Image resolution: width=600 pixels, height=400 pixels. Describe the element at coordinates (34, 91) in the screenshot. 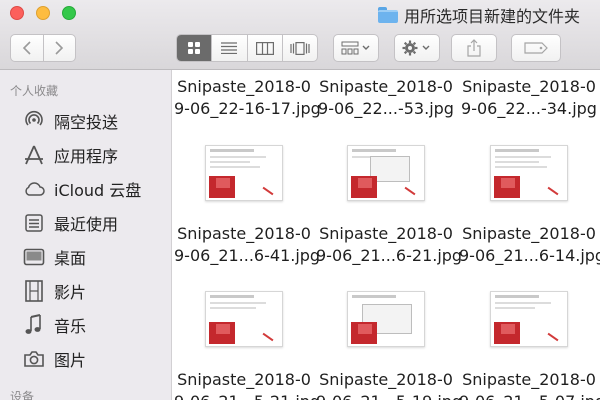

I see `sidebar-section-favorites: 个人收藏` at that location.